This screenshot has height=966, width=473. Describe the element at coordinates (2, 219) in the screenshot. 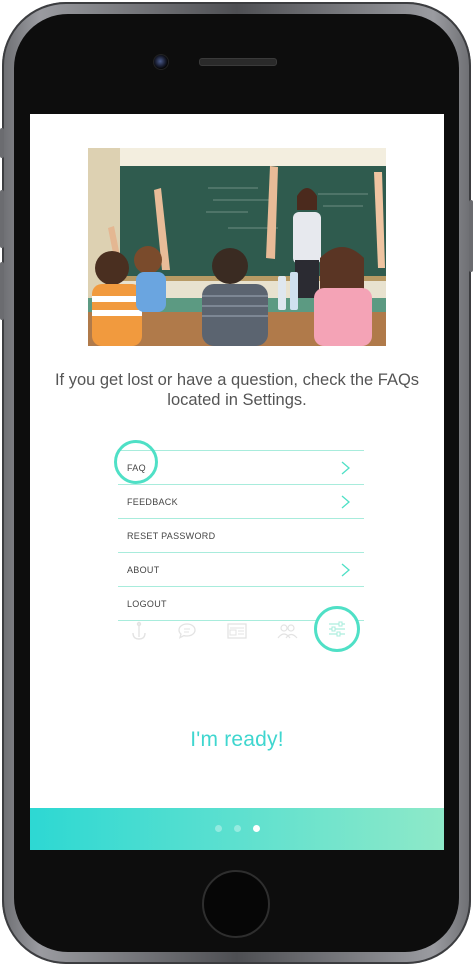

I see `volume-up-button` at that location.